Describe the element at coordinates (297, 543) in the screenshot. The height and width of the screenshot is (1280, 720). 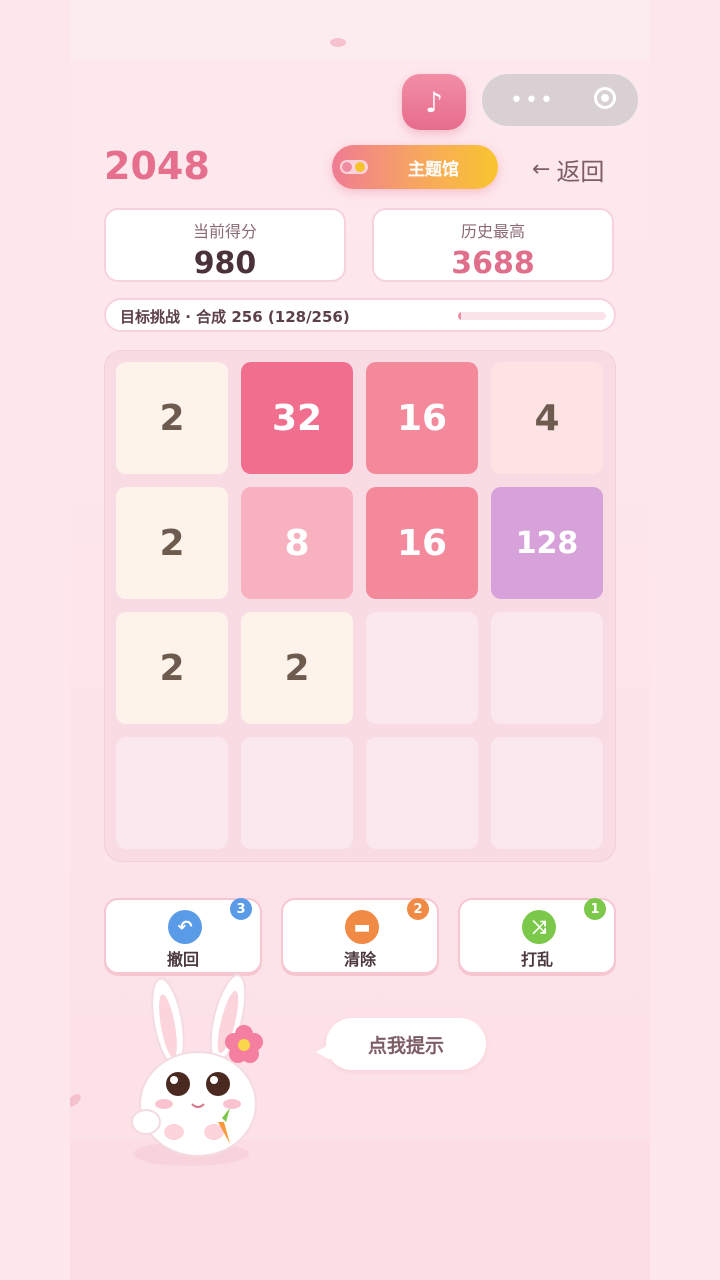
I see `tile-8: 8` at that location.